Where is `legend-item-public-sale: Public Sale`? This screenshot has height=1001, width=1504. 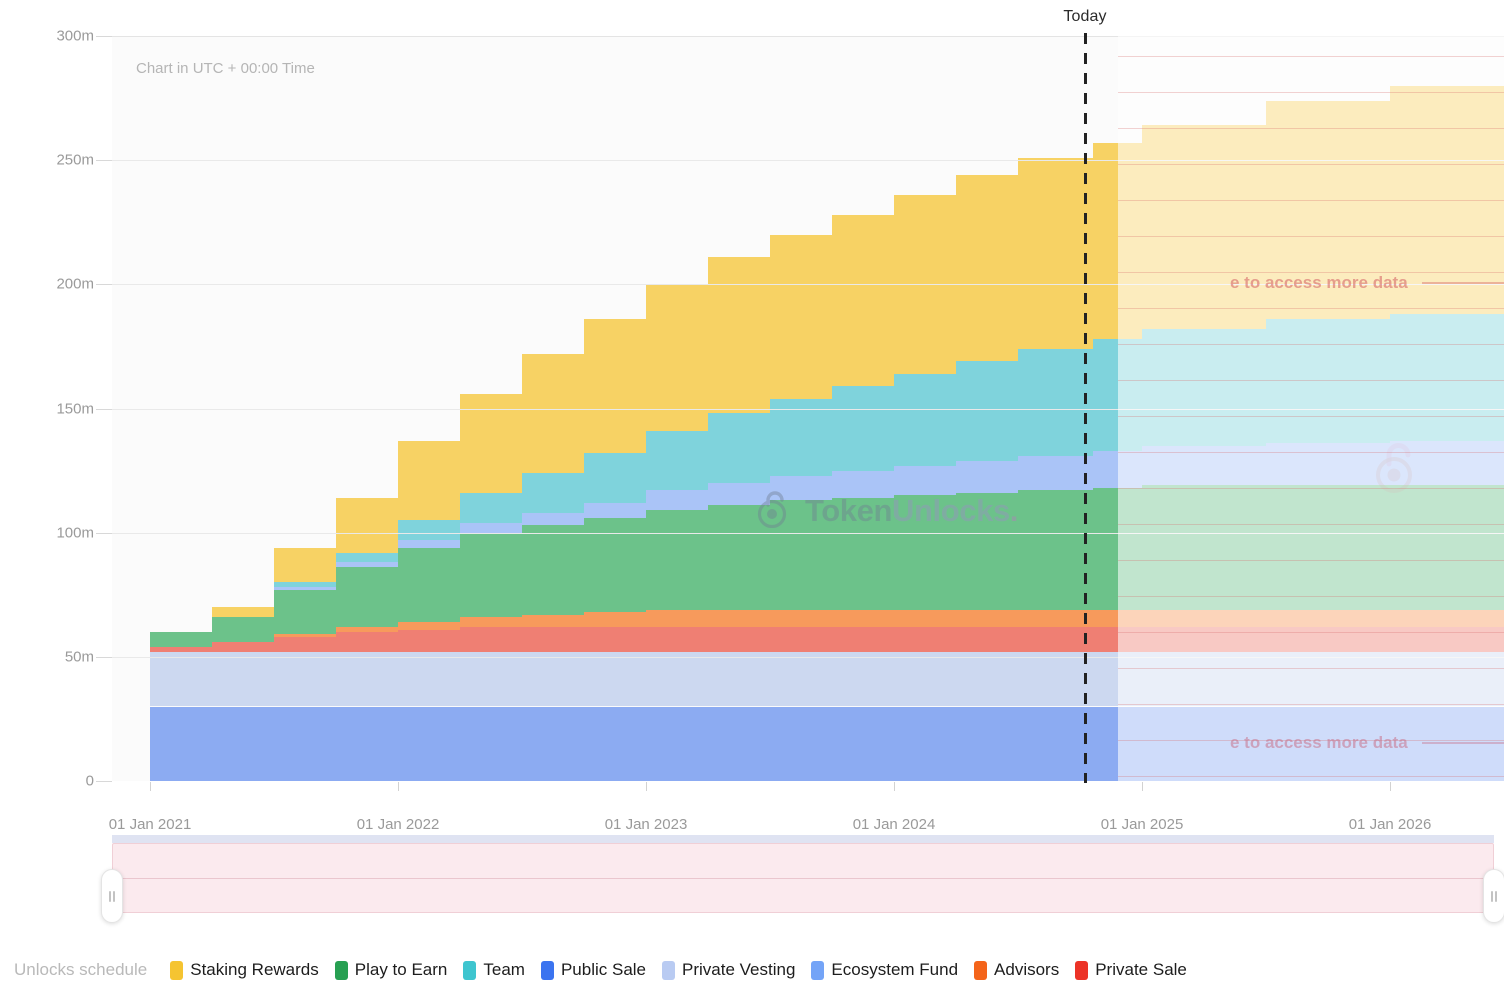
legend-item-public-sale: Public Sale is located at coordinates (593, 970).